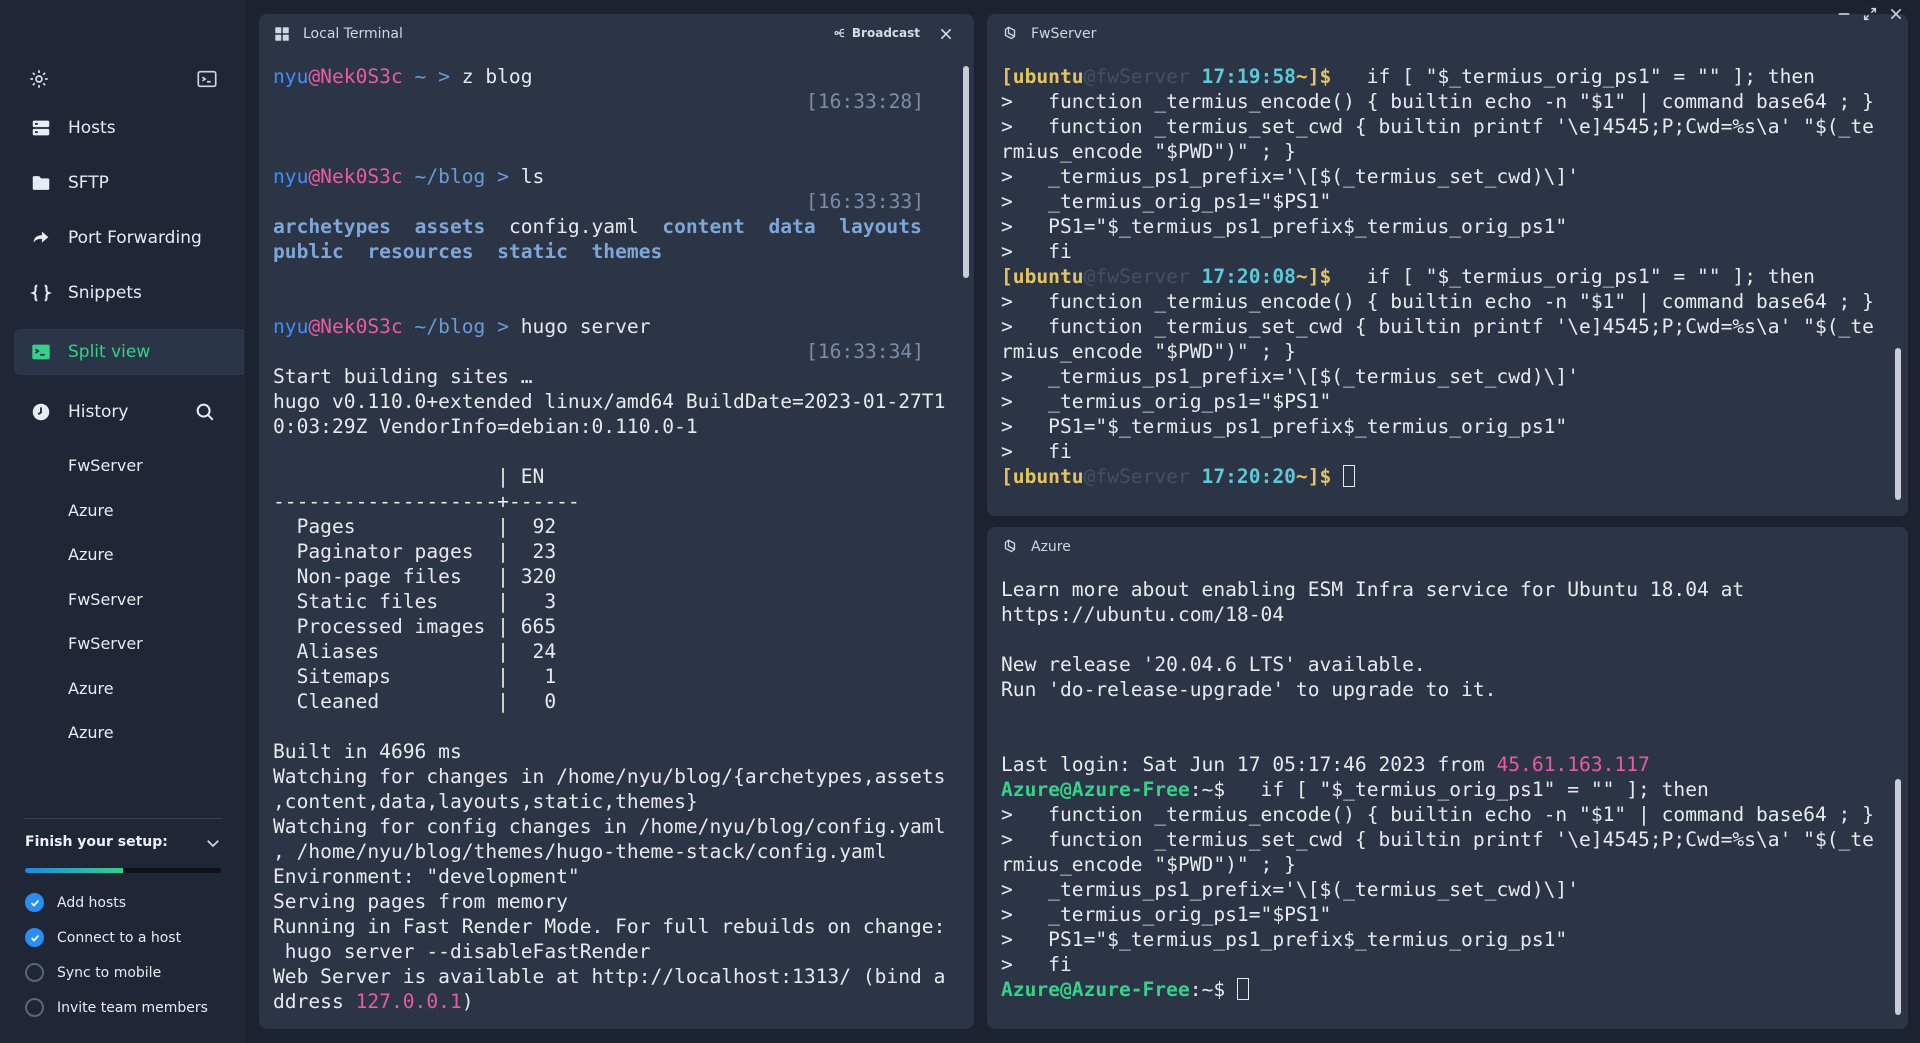  Describe the element at coordinates (1844, 14) in the screenshot. I see `minimize-icon` at that location.